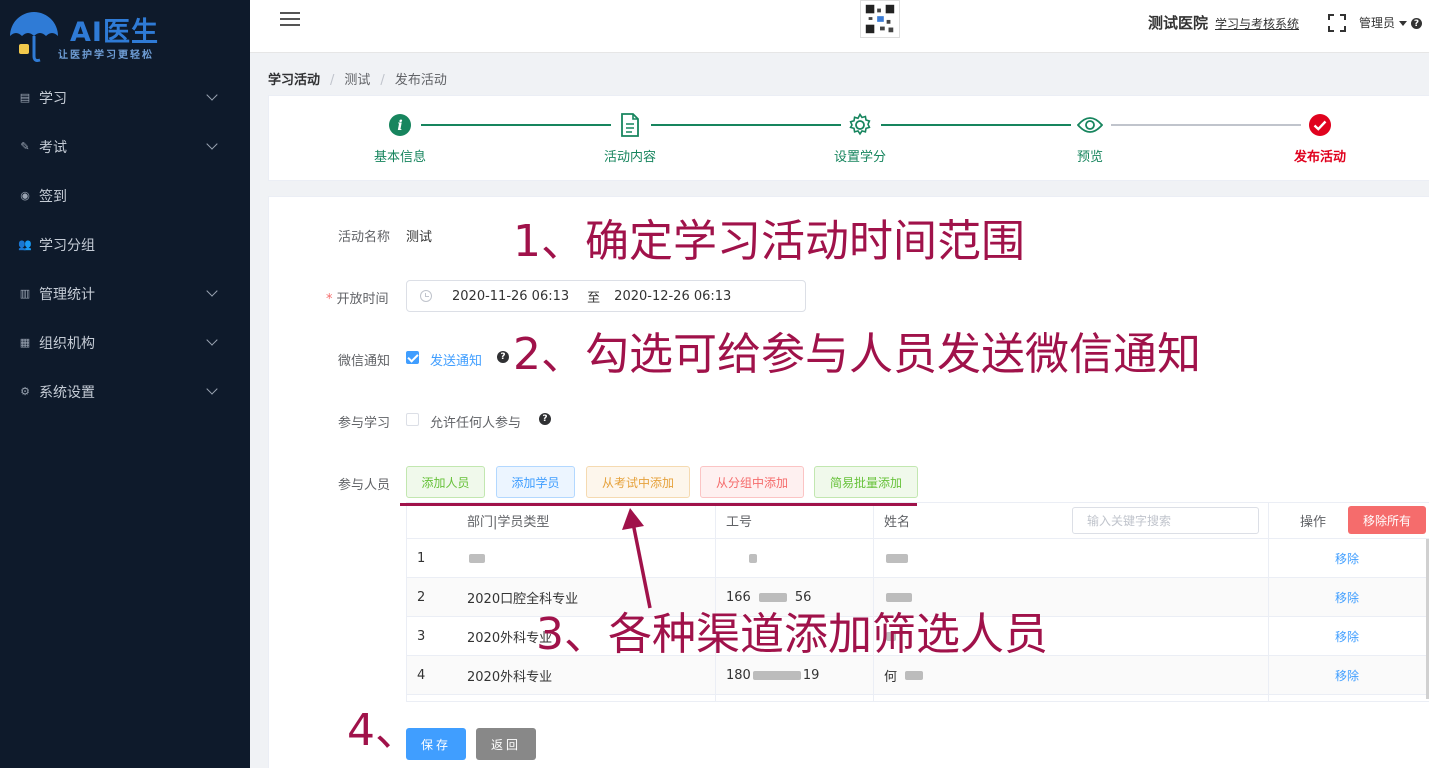  Describe the element at coordinates (364, 423) in the screenshot. I see `join-label: 参与学习` at that location.